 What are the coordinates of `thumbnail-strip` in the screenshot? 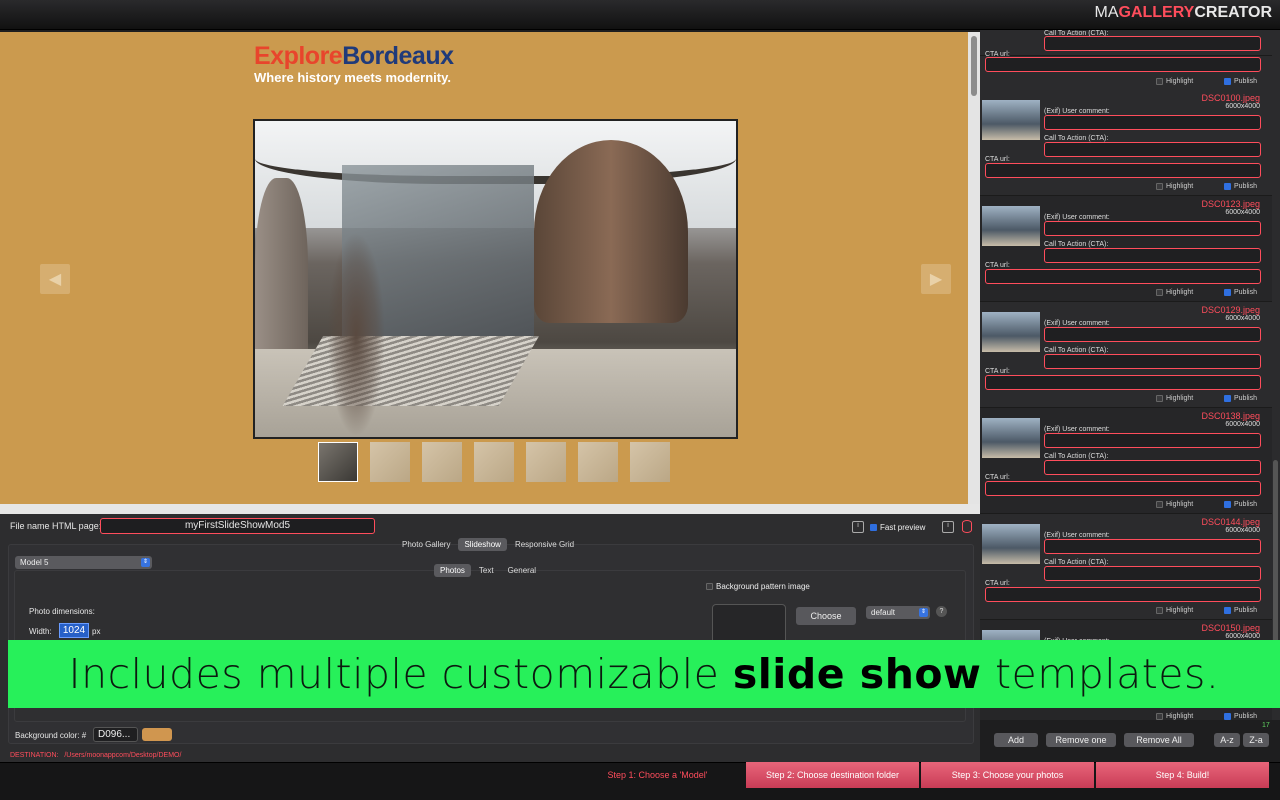 It's located at (494, 462).